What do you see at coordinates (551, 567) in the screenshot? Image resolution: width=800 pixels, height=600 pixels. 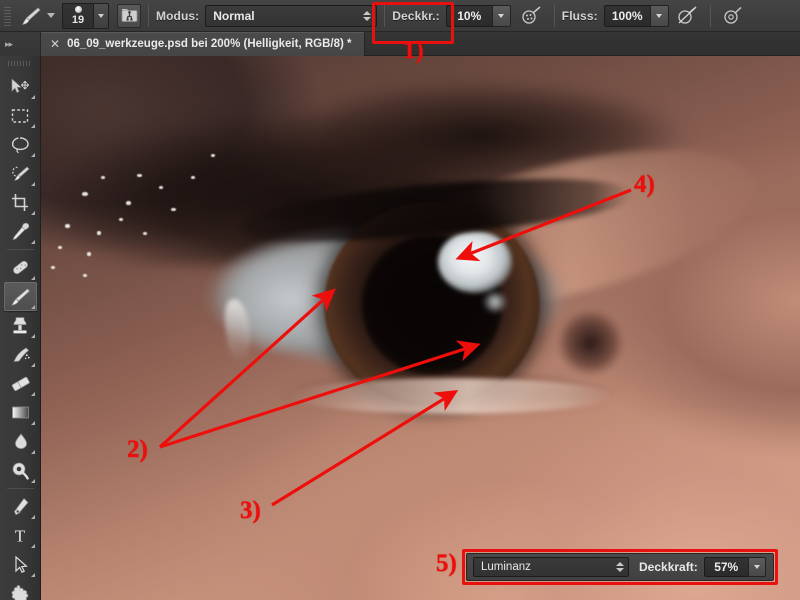 I see `blend-mode-select: Luminanz` at bounding box center [551, 567].